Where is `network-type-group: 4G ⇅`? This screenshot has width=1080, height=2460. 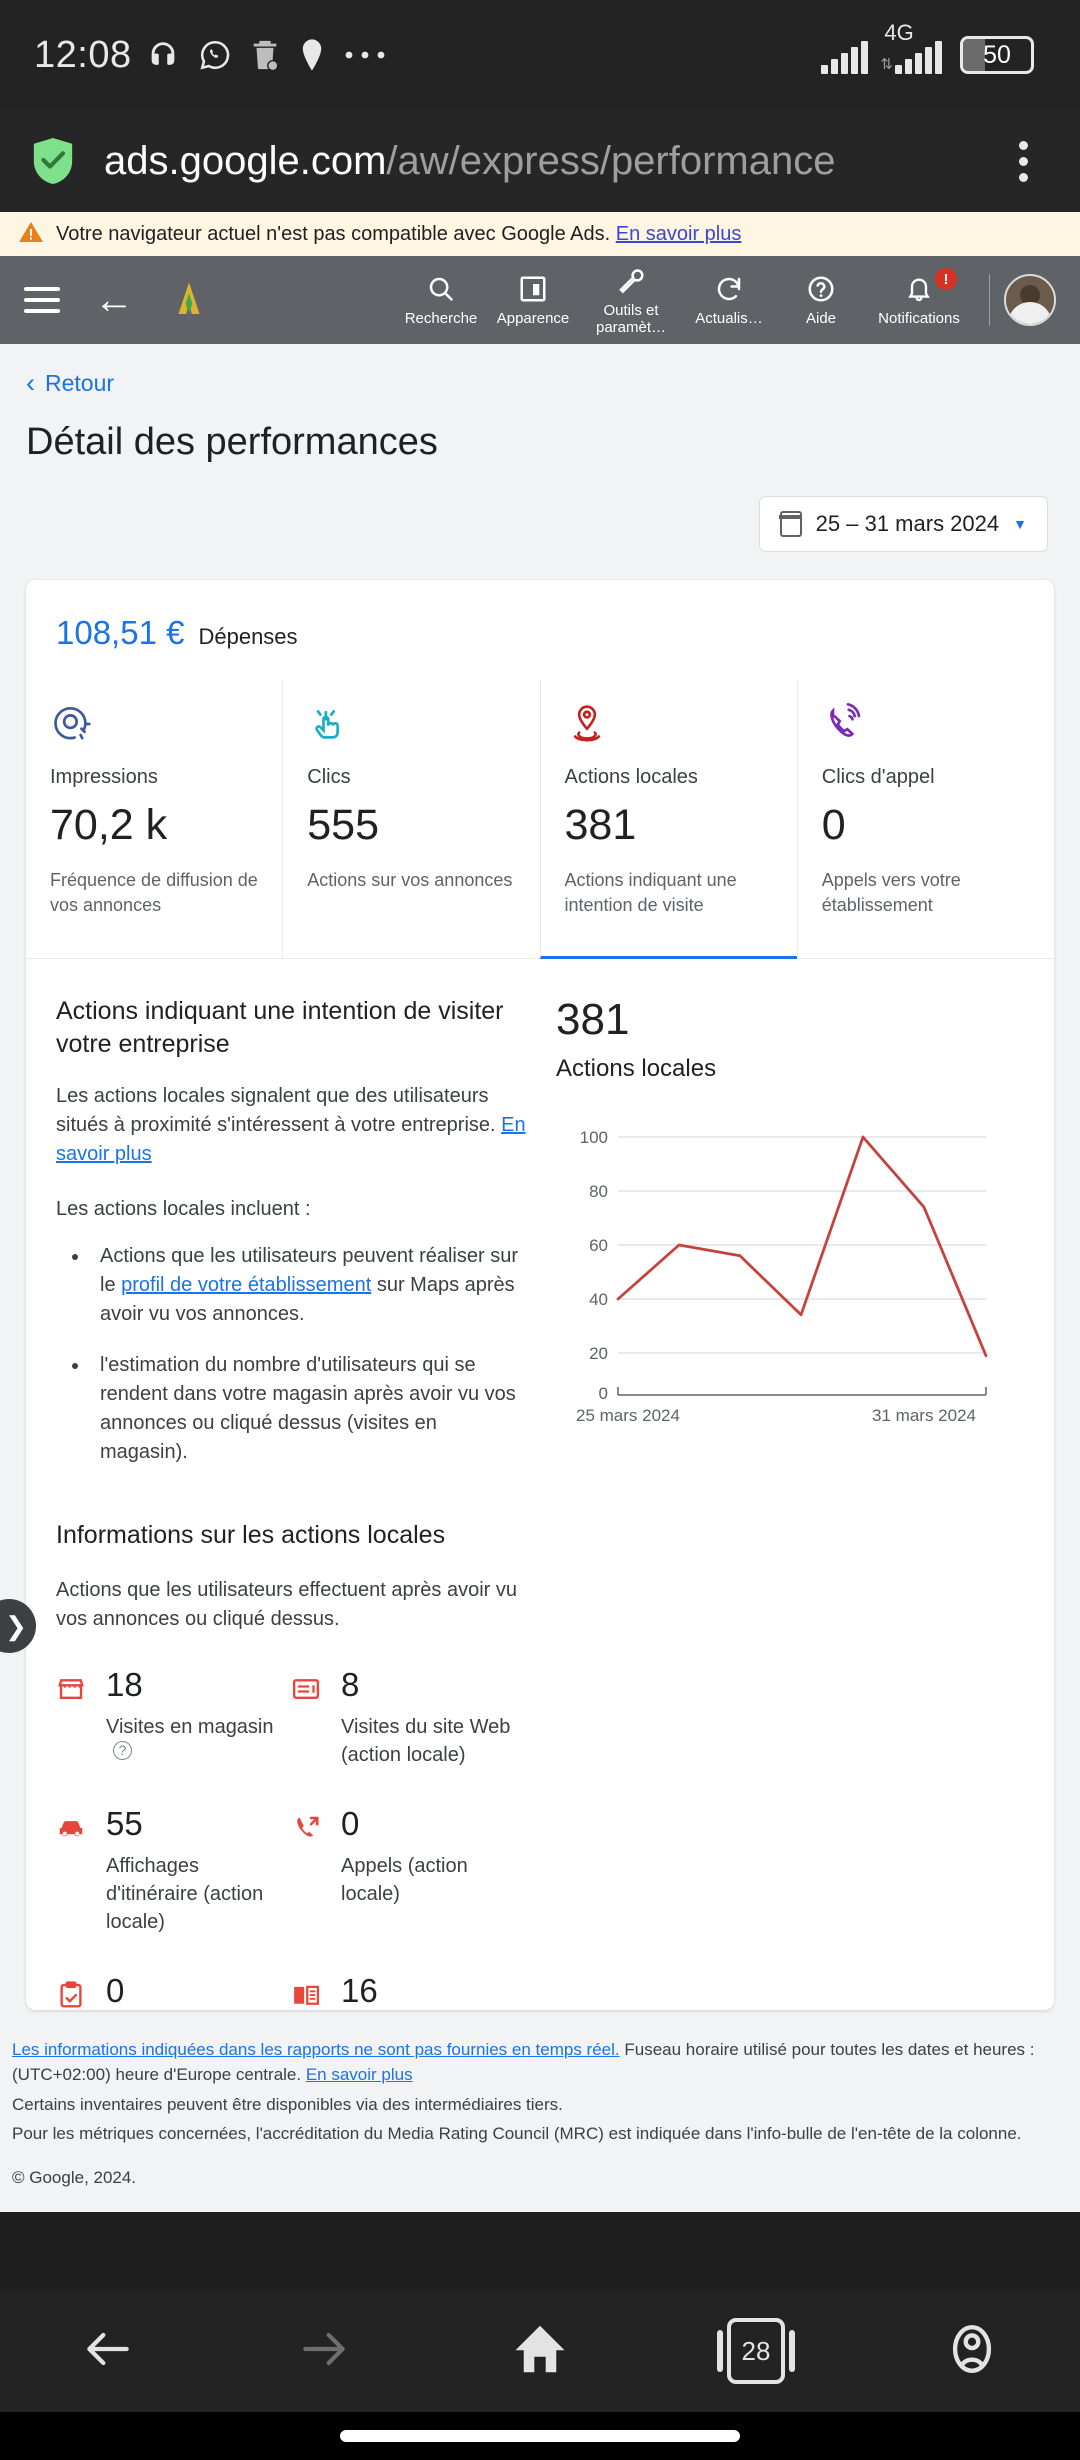 network-type-group: 4G ⇅ is located at coordinates (911, 47).